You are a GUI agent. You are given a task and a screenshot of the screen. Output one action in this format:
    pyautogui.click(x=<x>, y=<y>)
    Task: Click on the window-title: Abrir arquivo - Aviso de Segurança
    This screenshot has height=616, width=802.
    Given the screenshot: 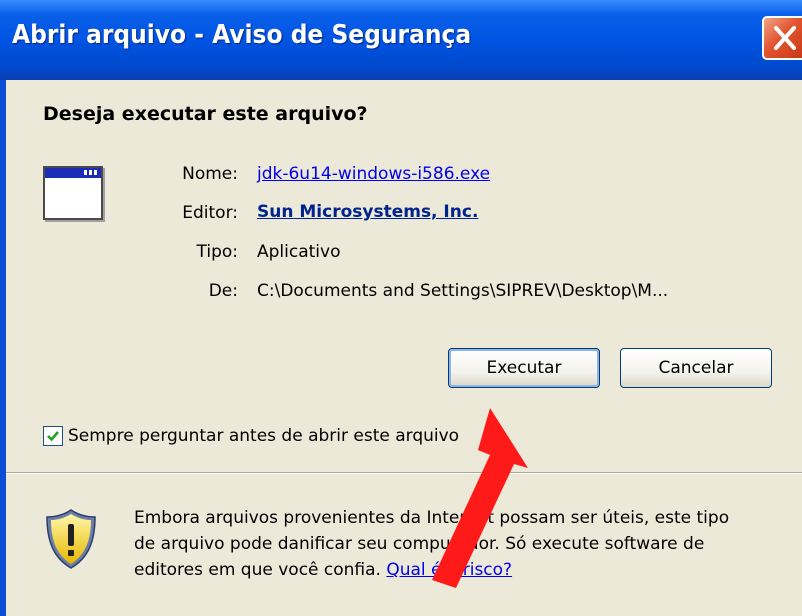 What is the action you would take?
    pyautogui.click(x=242, y=35)
    